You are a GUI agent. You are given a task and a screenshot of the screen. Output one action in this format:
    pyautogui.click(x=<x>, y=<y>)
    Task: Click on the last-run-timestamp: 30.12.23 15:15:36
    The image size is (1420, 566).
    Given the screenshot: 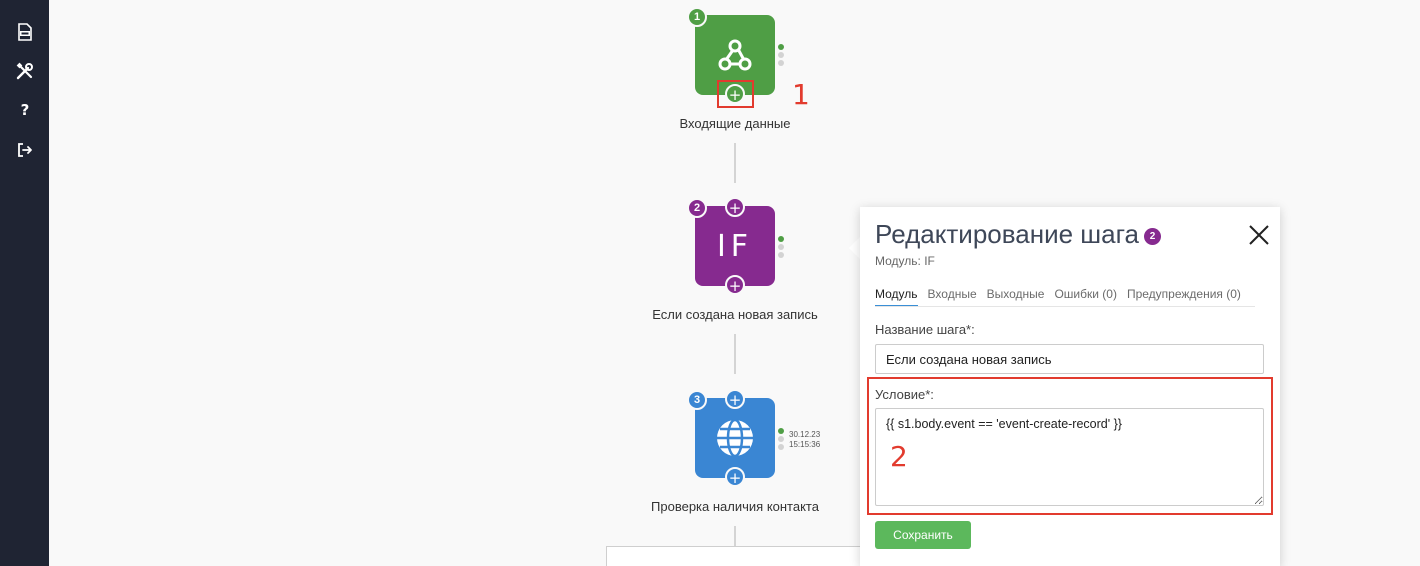 What is the action you would take?
    pyautogui.click(x=804, y=440)
    